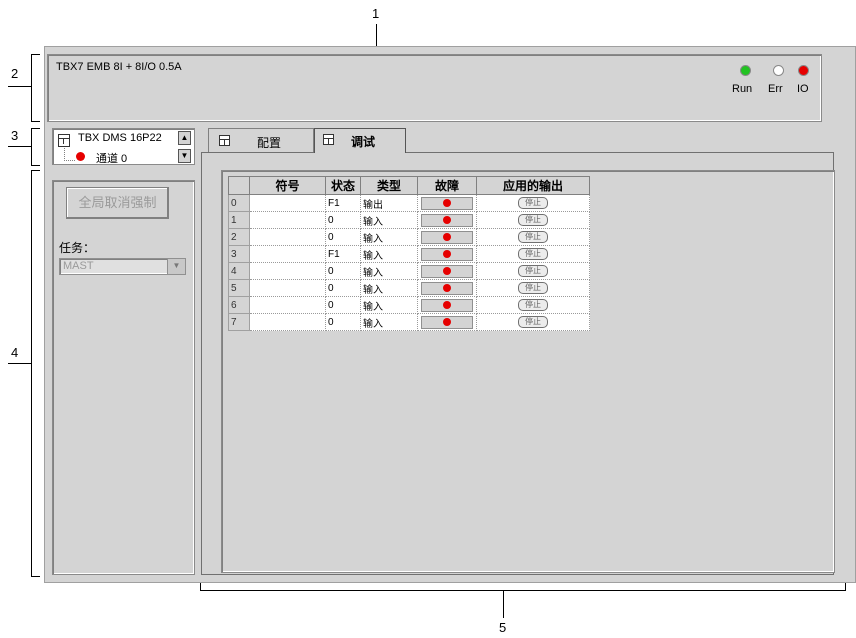 The image size is (856, 638). I want to click on tab-debug: 调试, so click(360, 140).